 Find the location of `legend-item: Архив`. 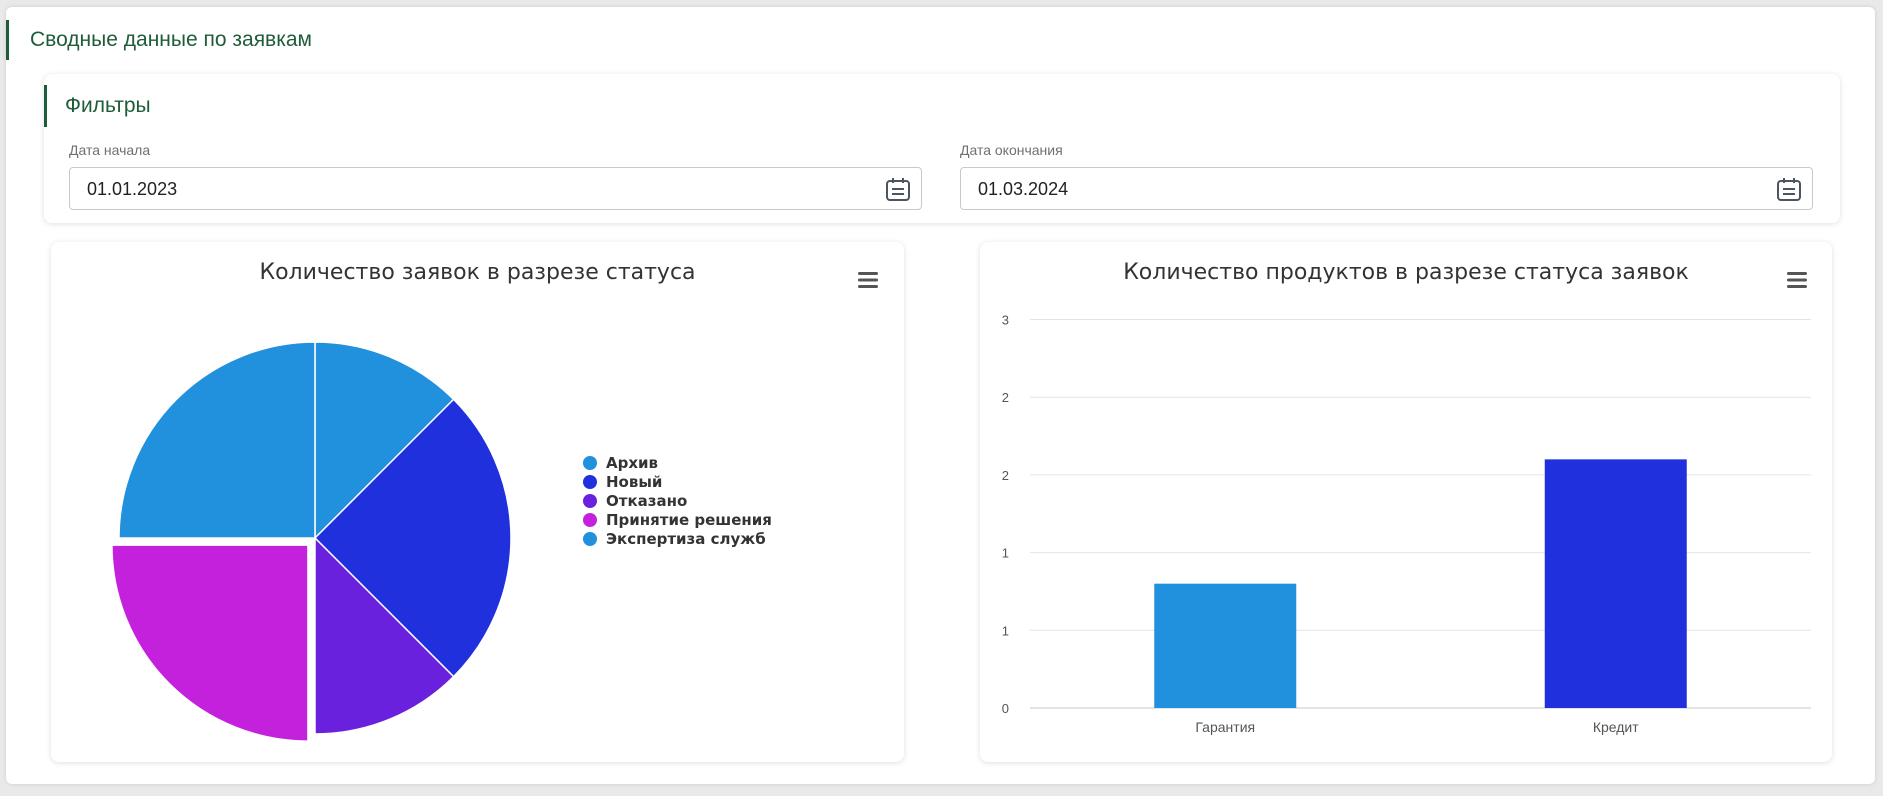

legend-item: Архив is located at coordinates (677, 462).